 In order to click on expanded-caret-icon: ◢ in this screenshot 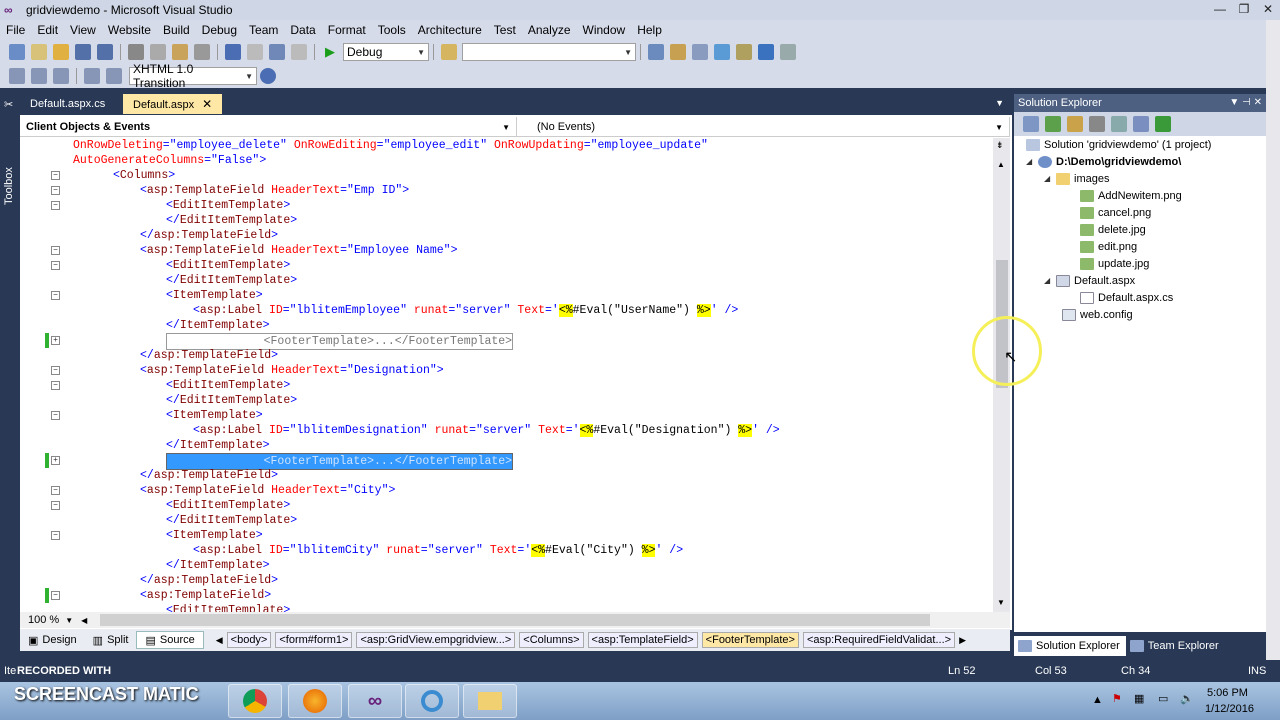, I will do `click(1049, 179)`.